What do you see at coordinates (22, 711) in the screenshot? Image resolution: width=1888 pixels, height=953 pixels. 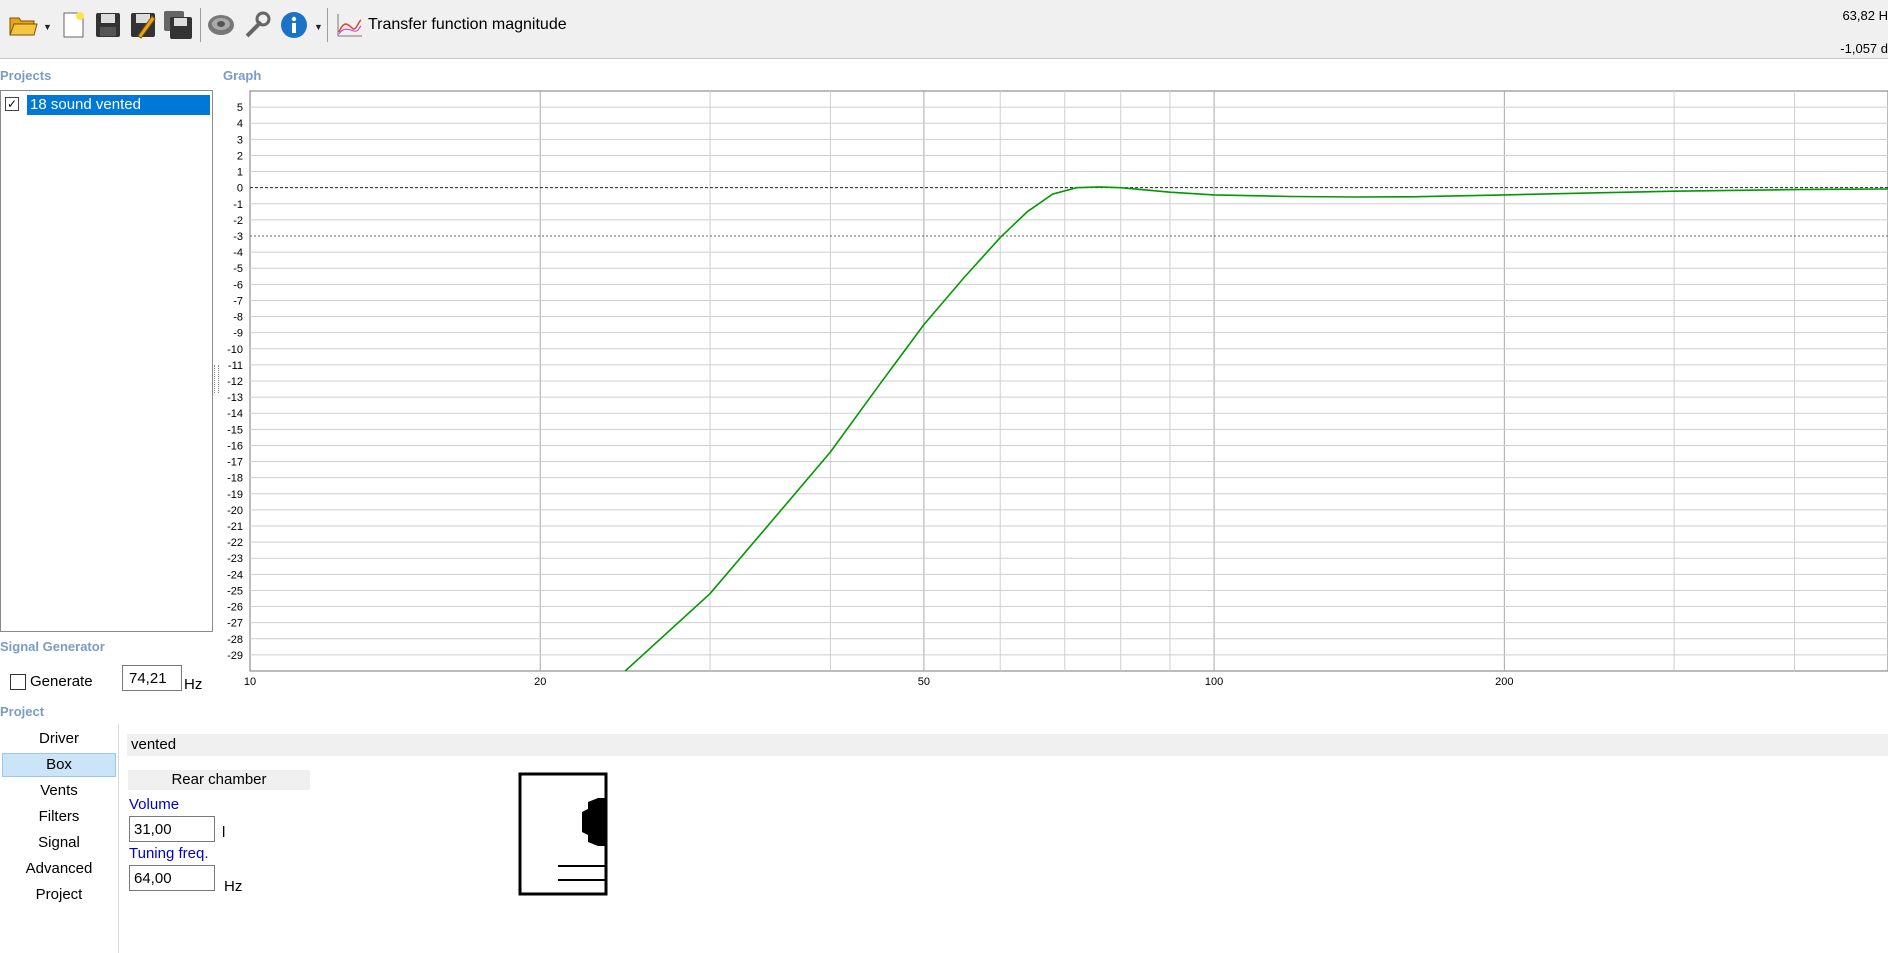 I see `project-section-label: Project` at bounding box center [22, 711].